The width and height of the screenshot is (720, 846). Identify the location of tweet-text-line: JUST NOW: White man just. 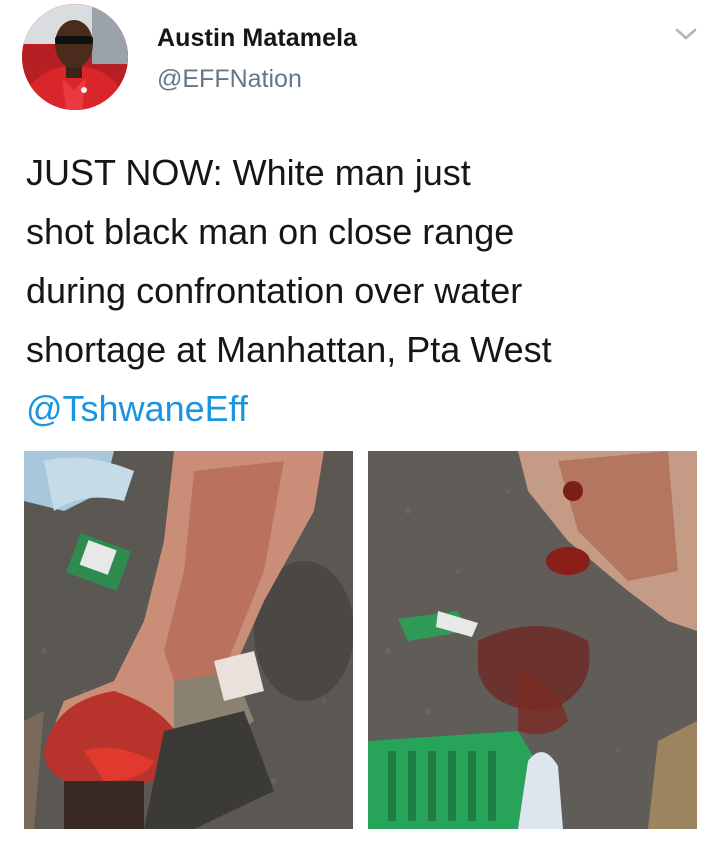
(248, 172).